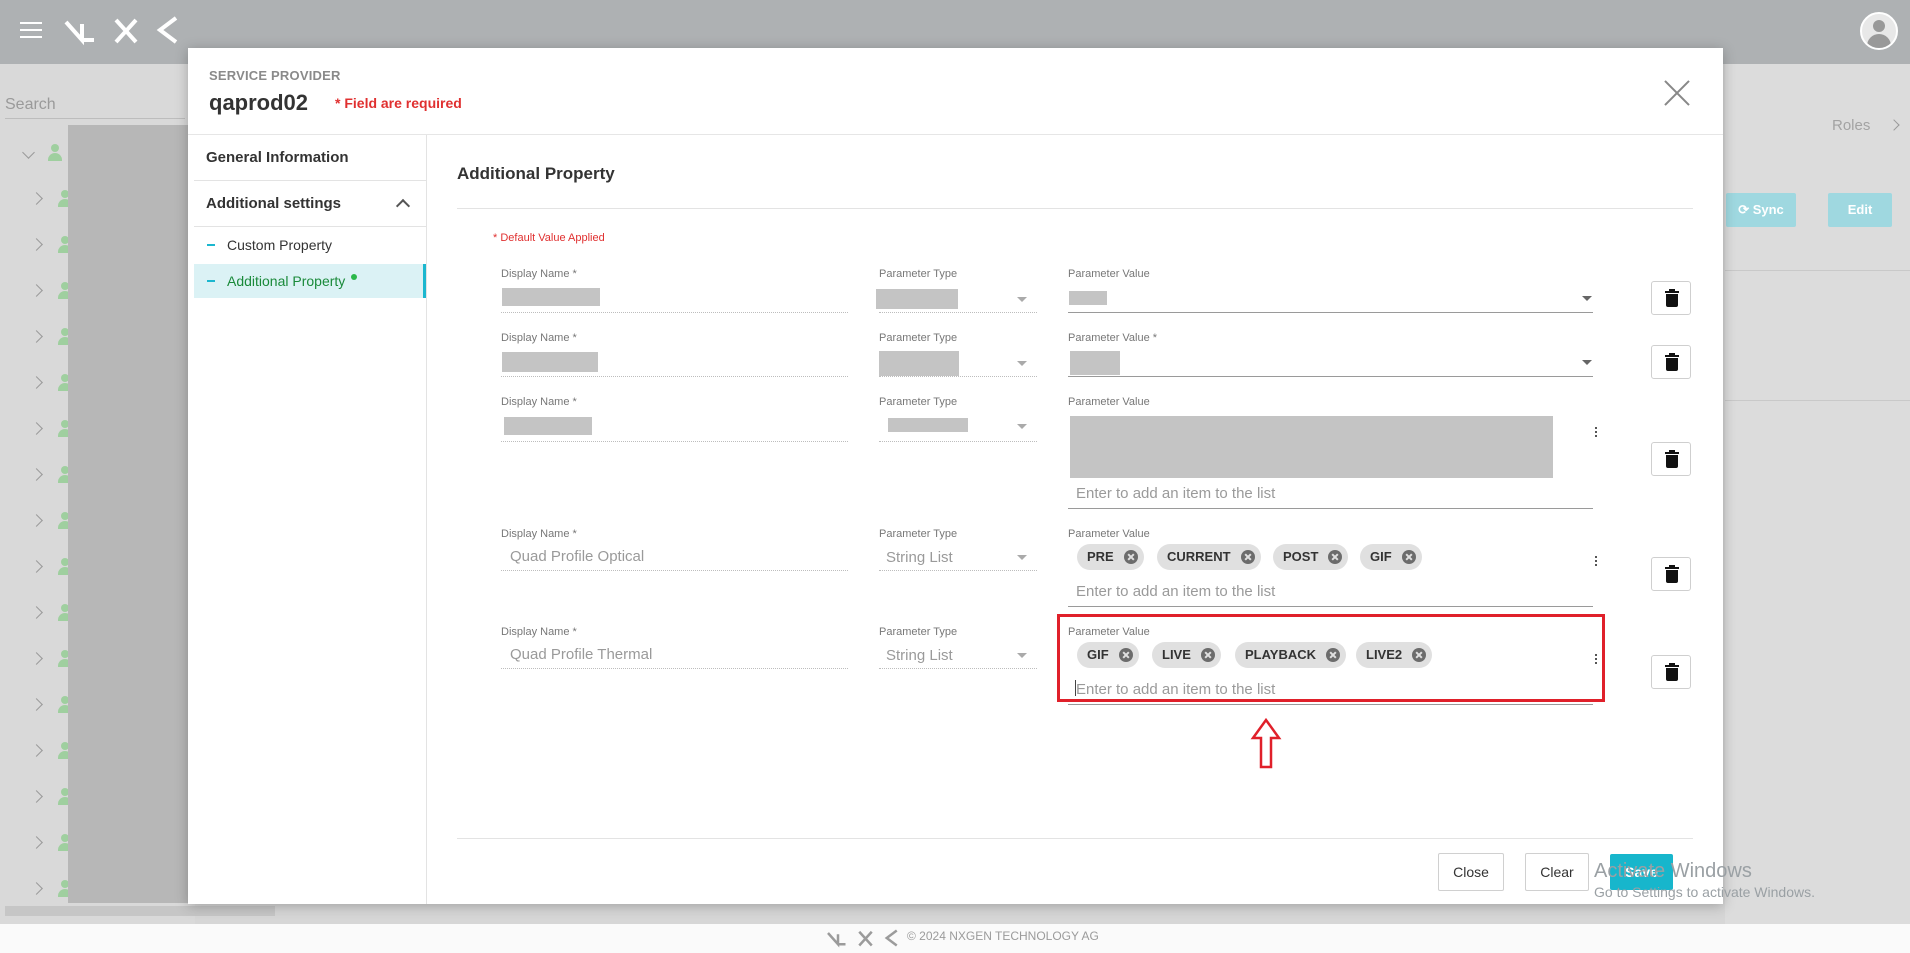 This screenshot has height=953, width=1910. What do you see at coordinates (1003, 936) in the screenshot?
I see `footer-copyright: © 2024 NXGEN TECHNOLOGY AG` at bounding box center [1003, 936].